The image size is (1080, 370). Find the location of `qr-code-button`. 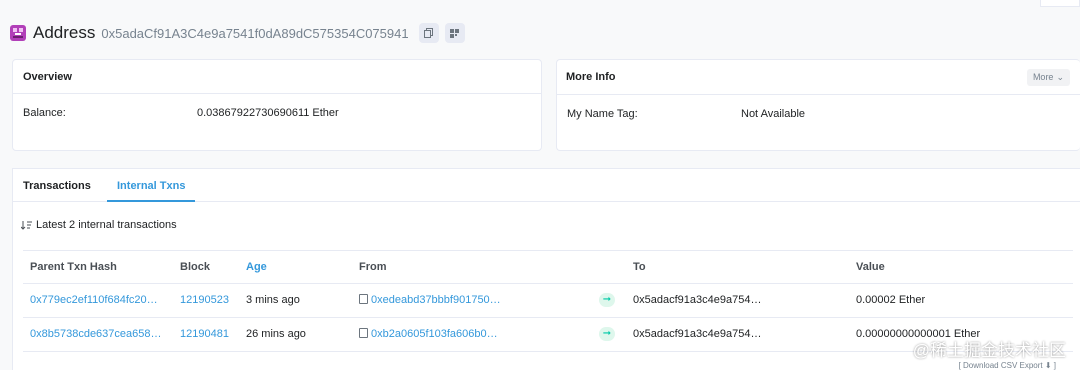

qr-code-button is located at coordinates (454, 33).